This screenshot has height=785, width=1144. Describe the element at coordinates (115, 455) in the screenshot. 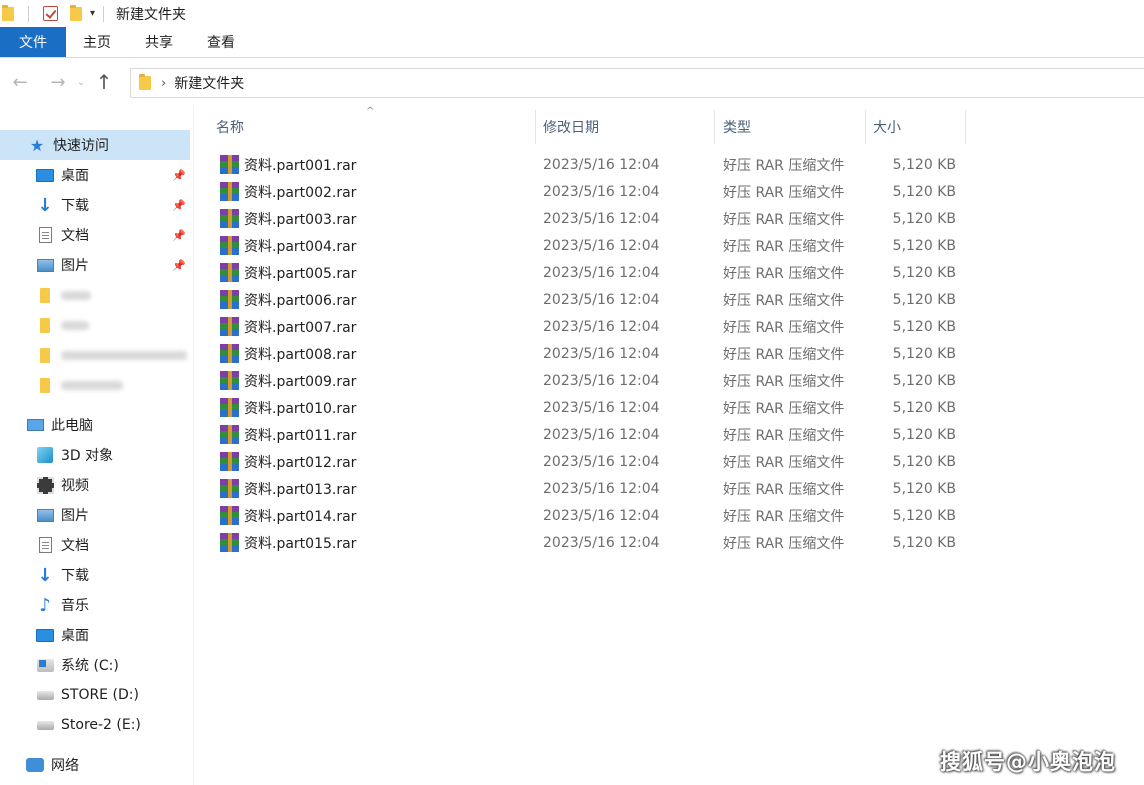

I see `sidebar-item-3d-objects: 3D 对象` at that location.